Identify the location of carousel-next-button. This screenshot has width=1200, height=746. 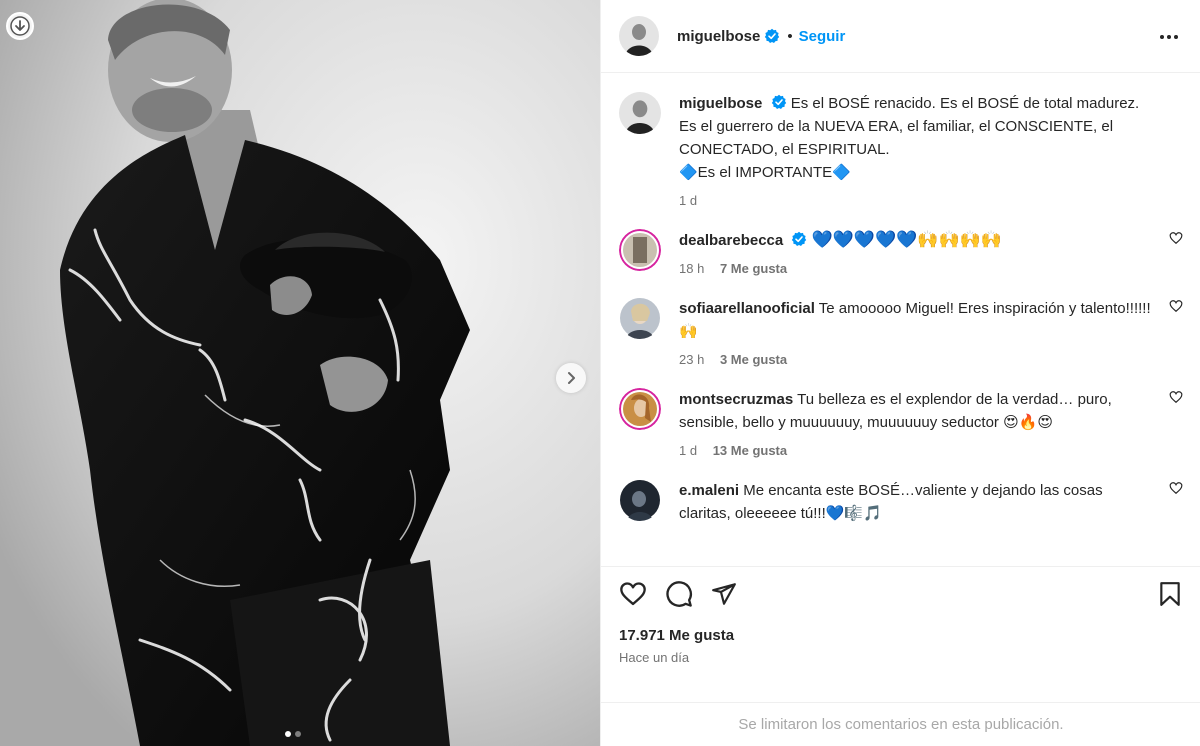
(571, 378).